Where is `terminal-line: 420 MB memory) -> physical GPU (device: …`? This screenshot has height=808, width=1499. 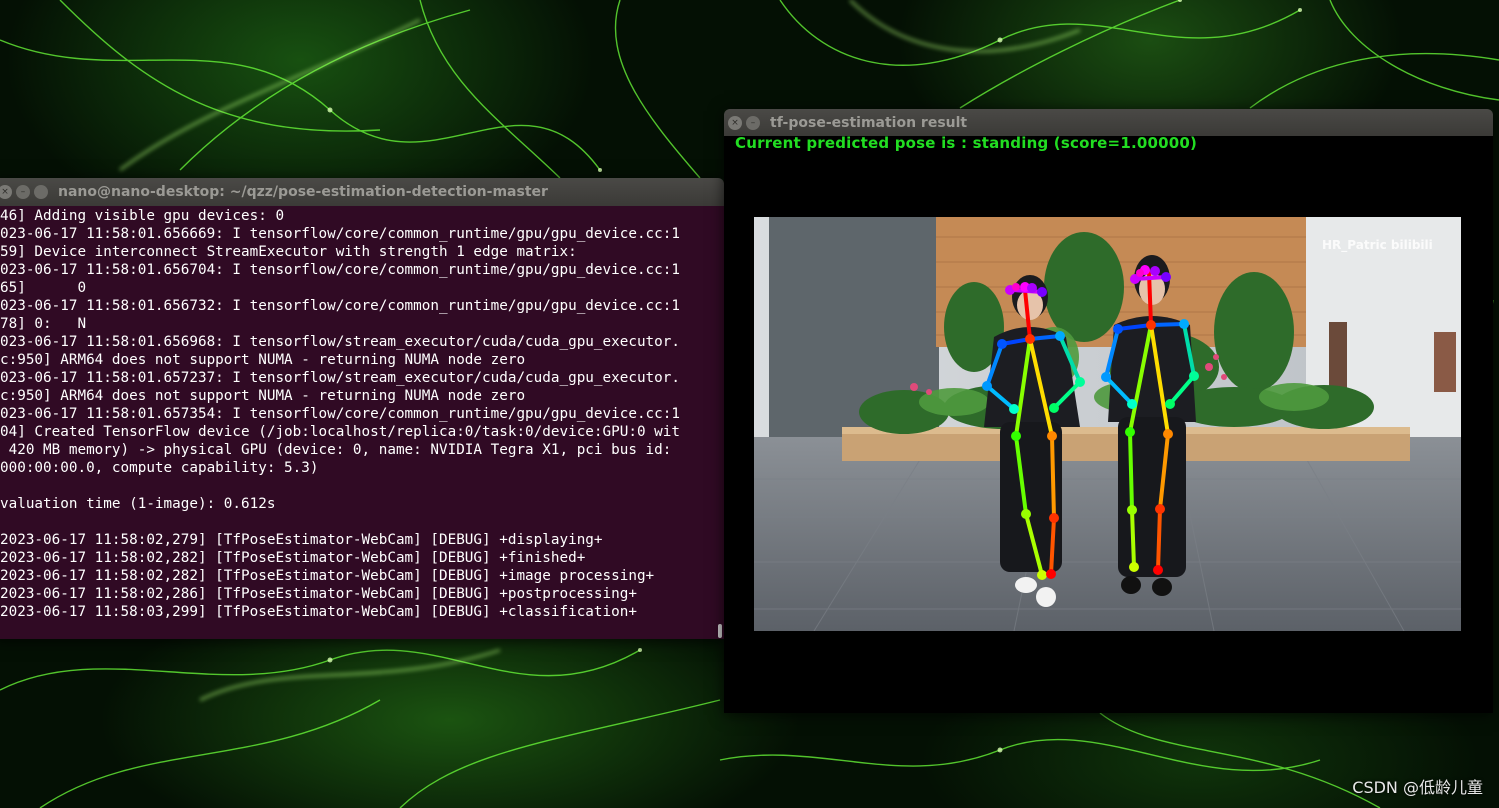
terminal-line: 420 MB memory) -> physical GPU (device: … is located at coordinates (336, 450).